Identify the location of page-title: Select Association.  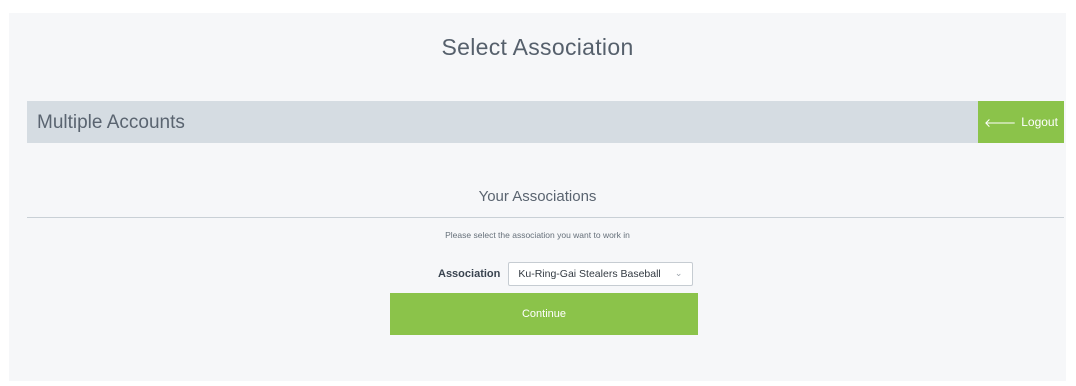
(537, 47).